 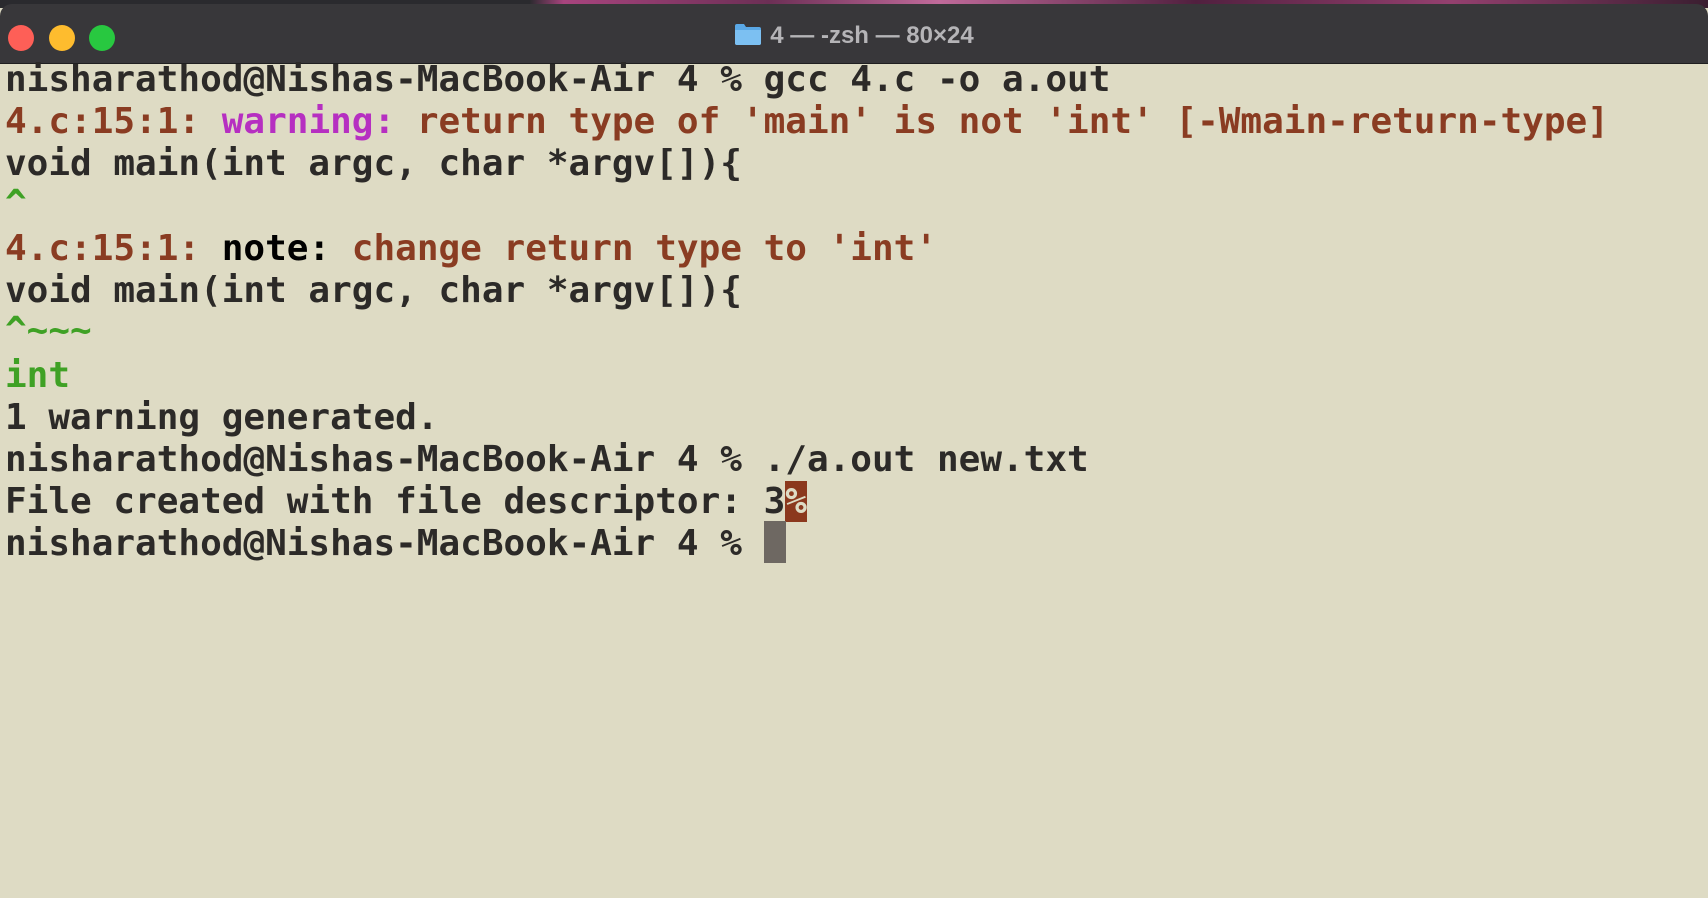 What do you see at coordinates (872, 35) in the screenshot?
I see `window-title: 4 — -zsh — 80×24` at bounding box center [872, 35].